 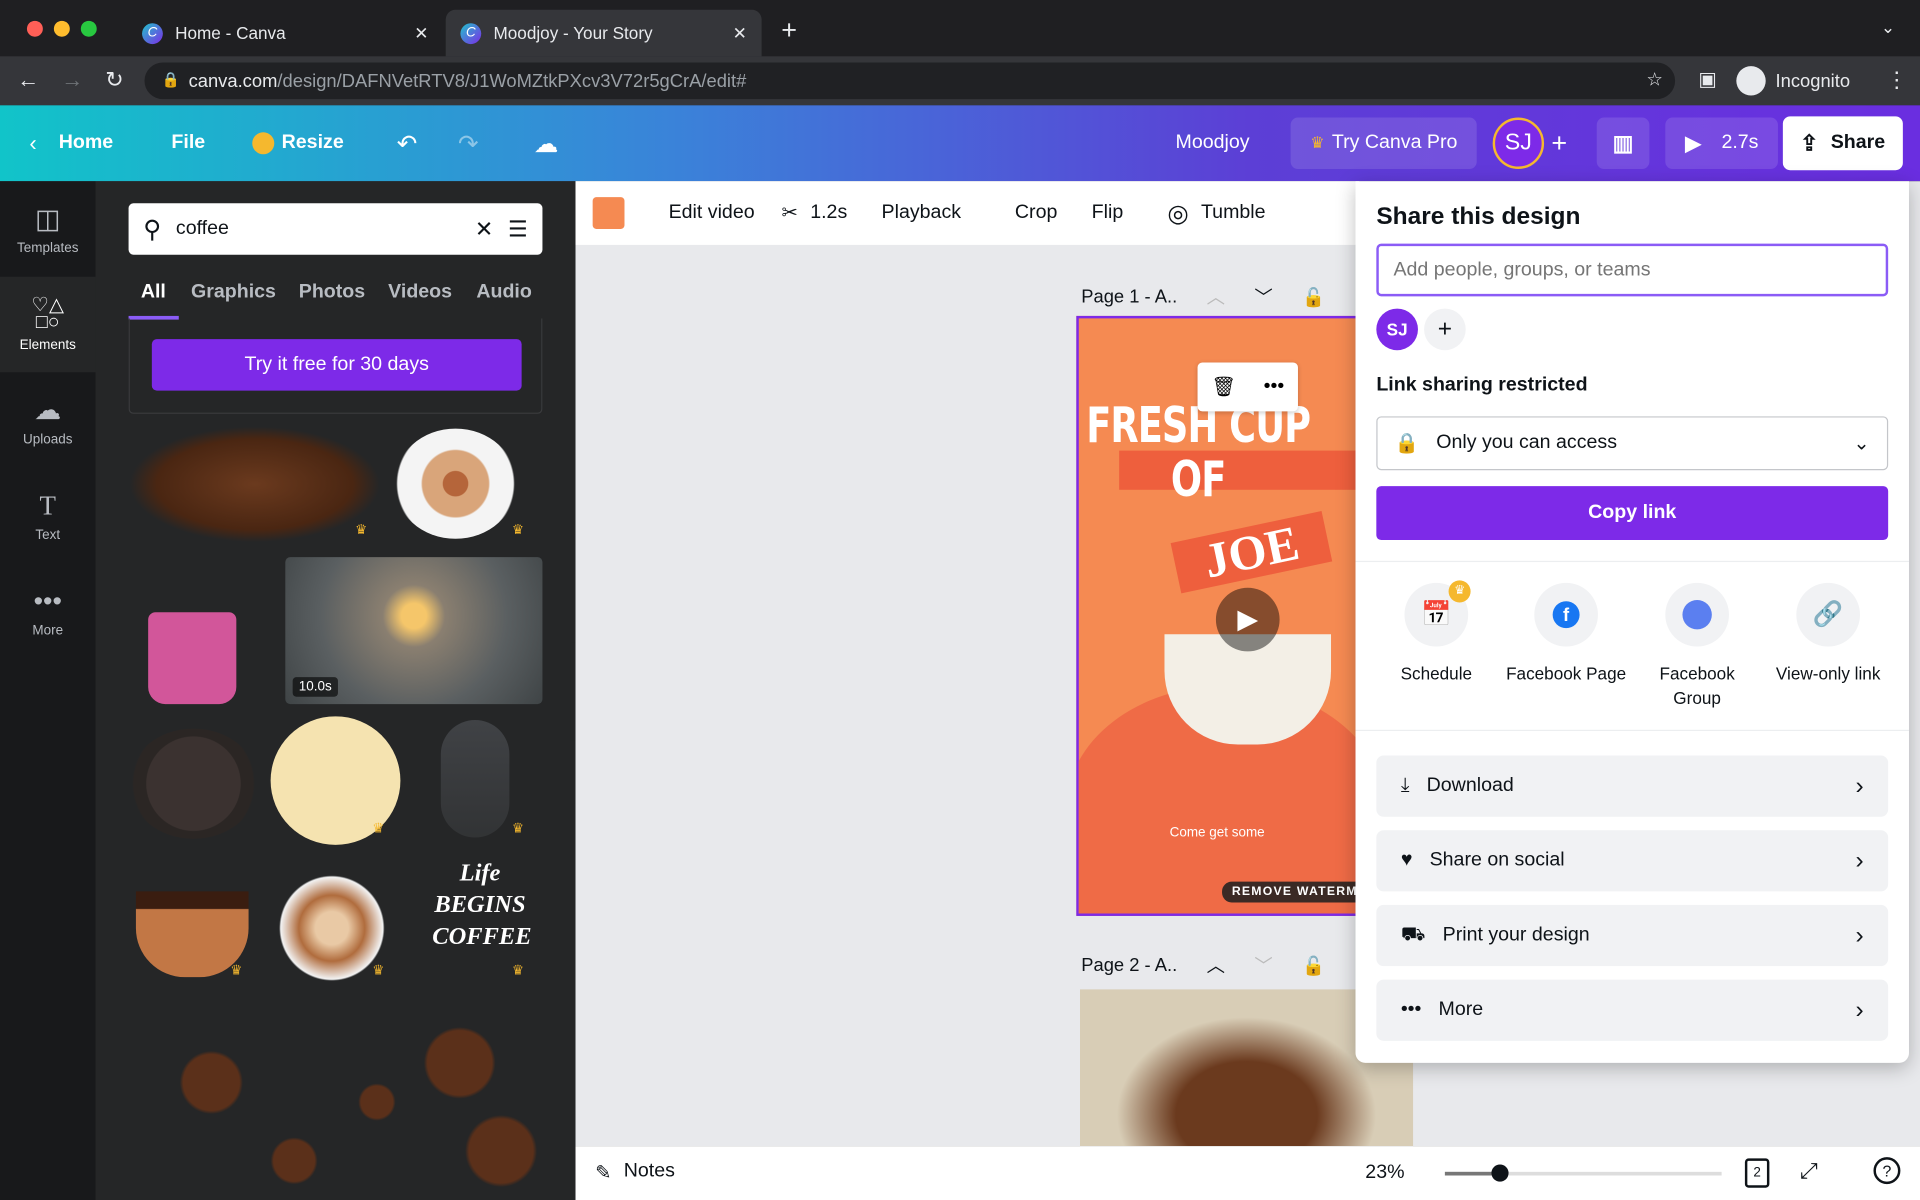 I want to click on back-icon: ←, so click(x=28, y=80).